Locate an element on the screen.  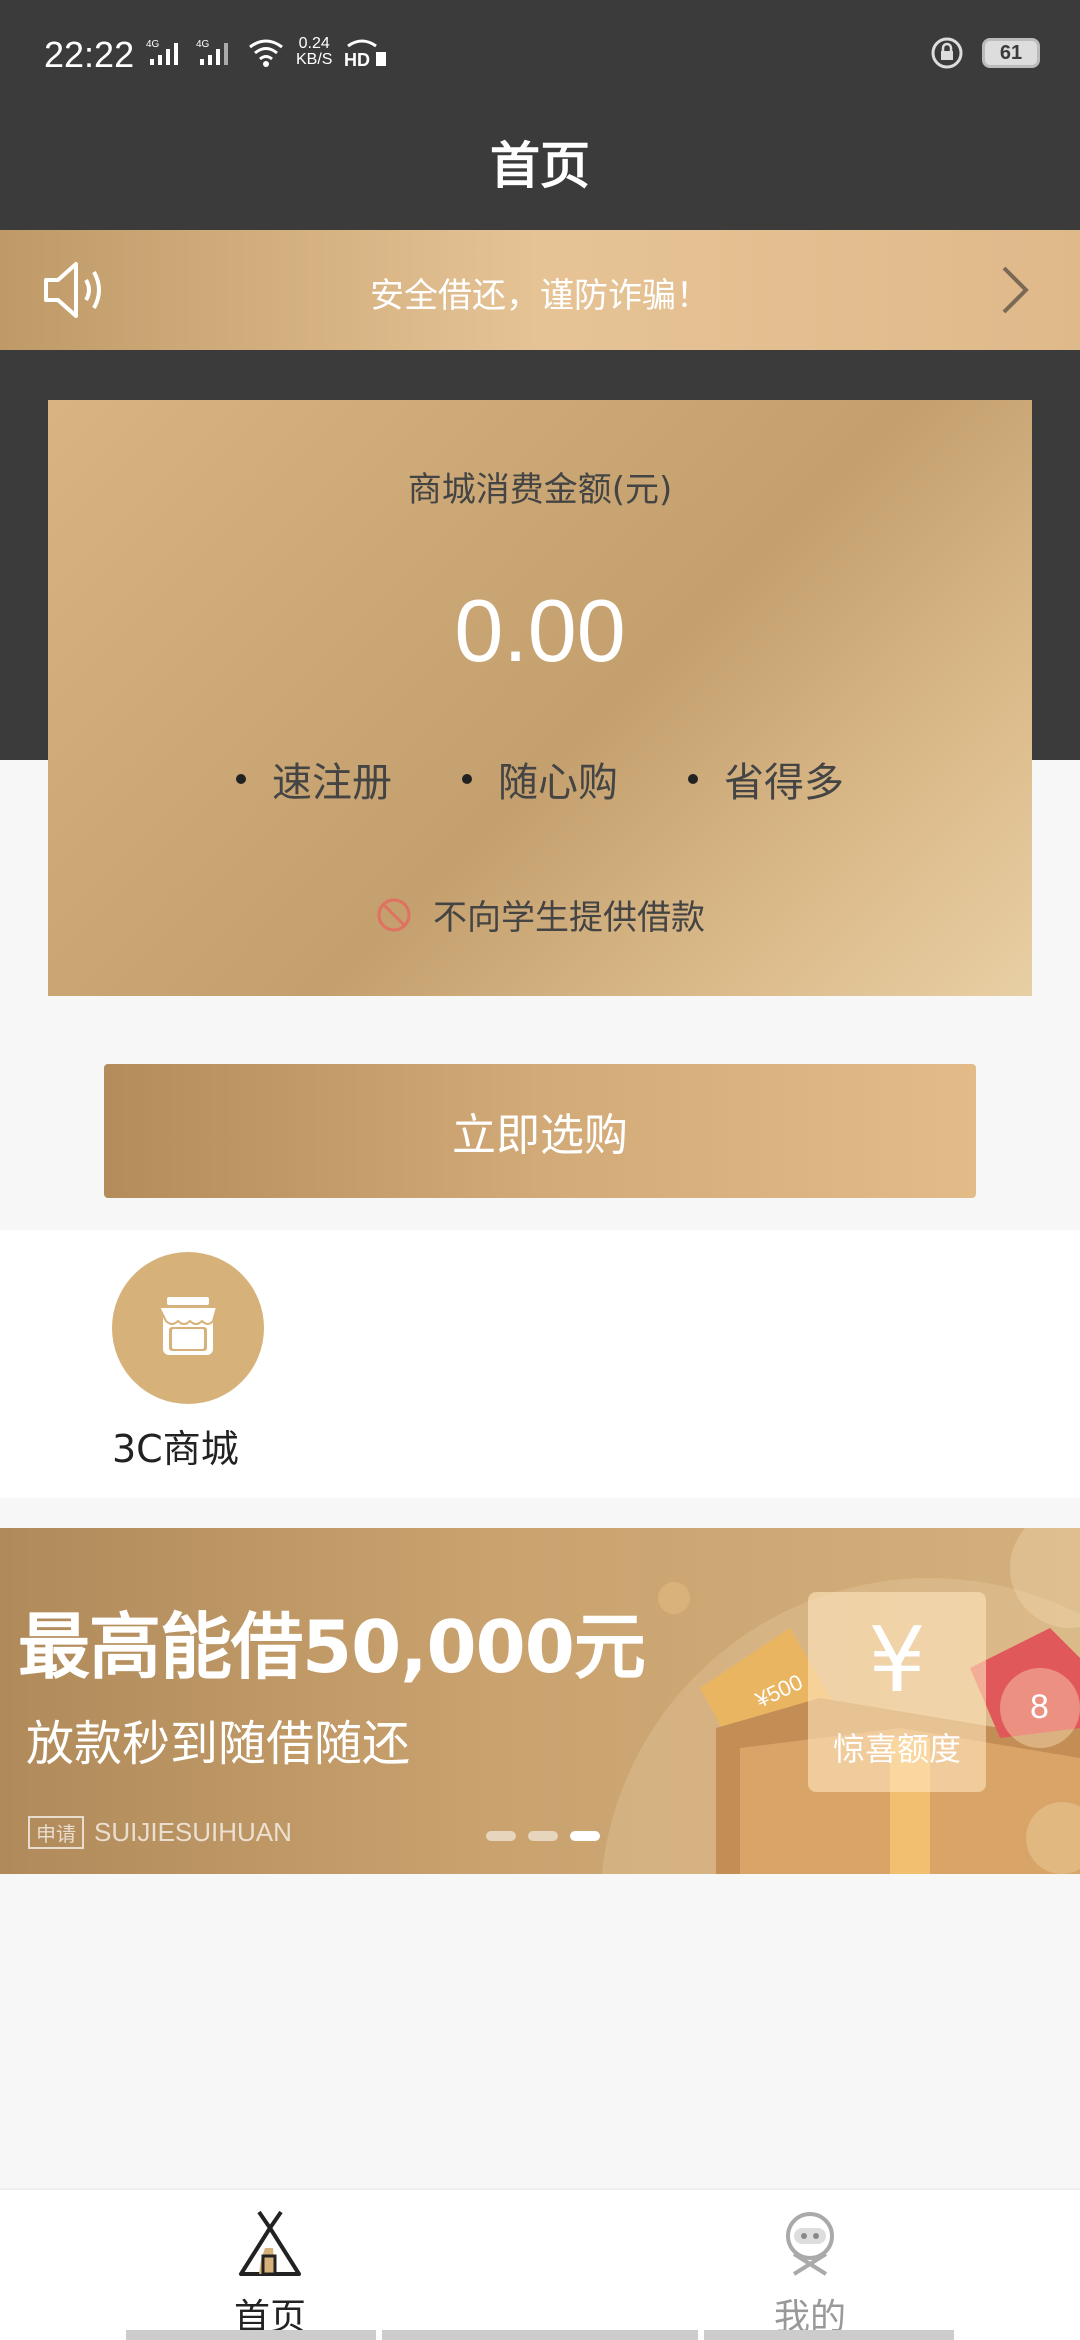
card-text: 惊喜额度 is located at coordinates (896, 1749).